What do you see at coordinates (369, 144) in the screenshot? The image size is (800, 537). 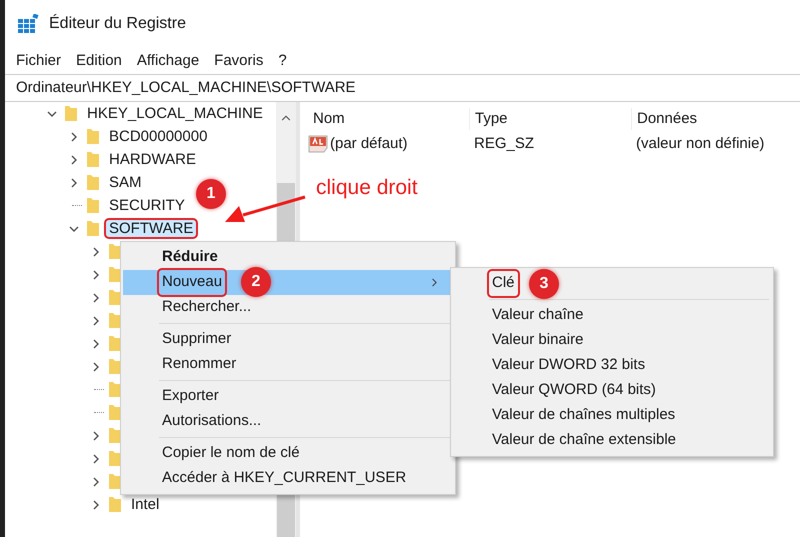 I see `table-cell-text: (par défaut)` at bounding box center [369, 144].